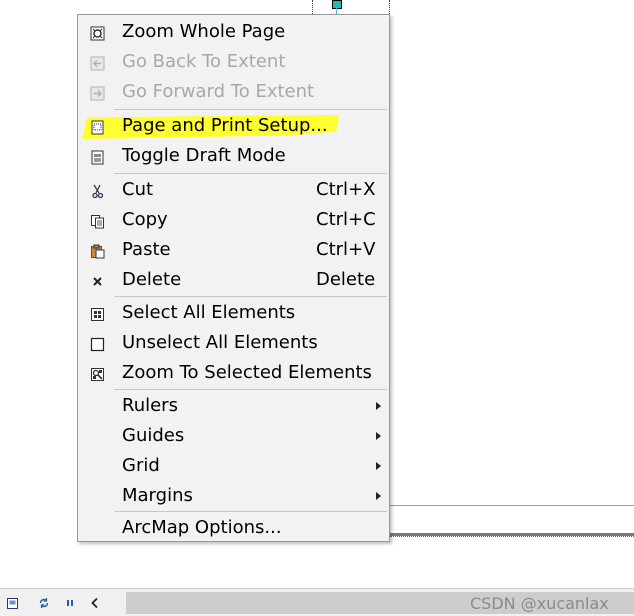 The height and width of the screenshot is (616, 634). I want to click on menu-item-zoom-whole-page: Zoom Whole Page, so click(233, 33).